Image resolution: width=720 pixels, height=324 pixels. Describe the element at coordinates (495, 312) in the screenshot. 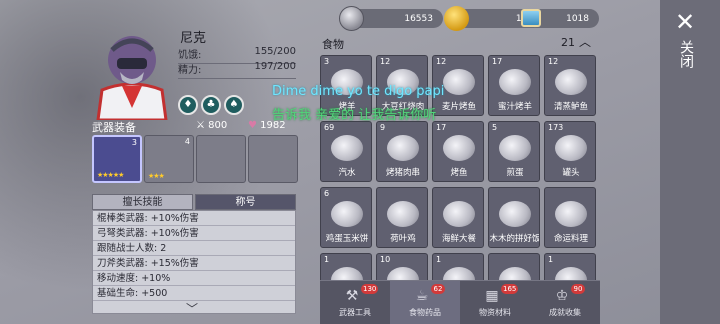

I see `nav-label: 物资材料` at that location.